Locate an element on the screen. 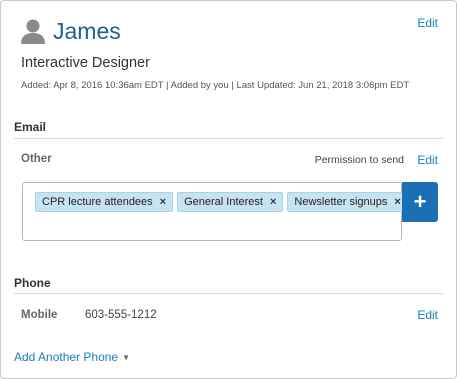 The image size is (457, 379). edit-phone-link: Edit is located at coordinates (427, 315).